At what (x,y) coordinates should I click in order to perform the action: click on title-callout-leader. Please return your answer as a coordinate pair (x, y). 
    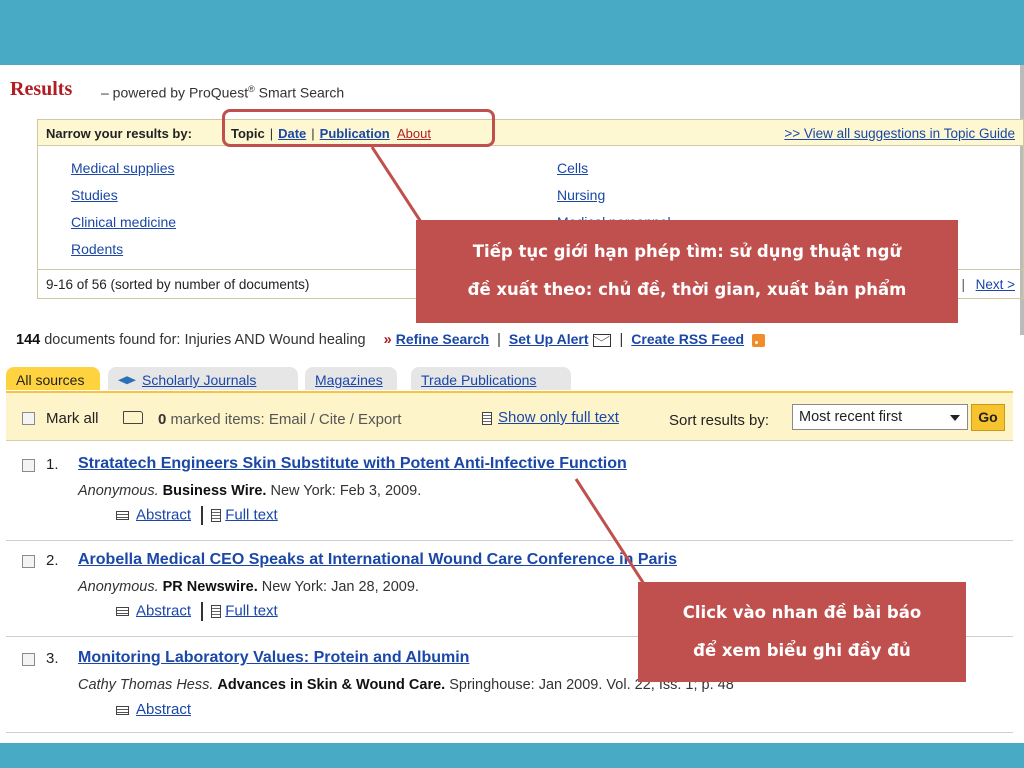
    Looking at the image, I should click on (610, 531).